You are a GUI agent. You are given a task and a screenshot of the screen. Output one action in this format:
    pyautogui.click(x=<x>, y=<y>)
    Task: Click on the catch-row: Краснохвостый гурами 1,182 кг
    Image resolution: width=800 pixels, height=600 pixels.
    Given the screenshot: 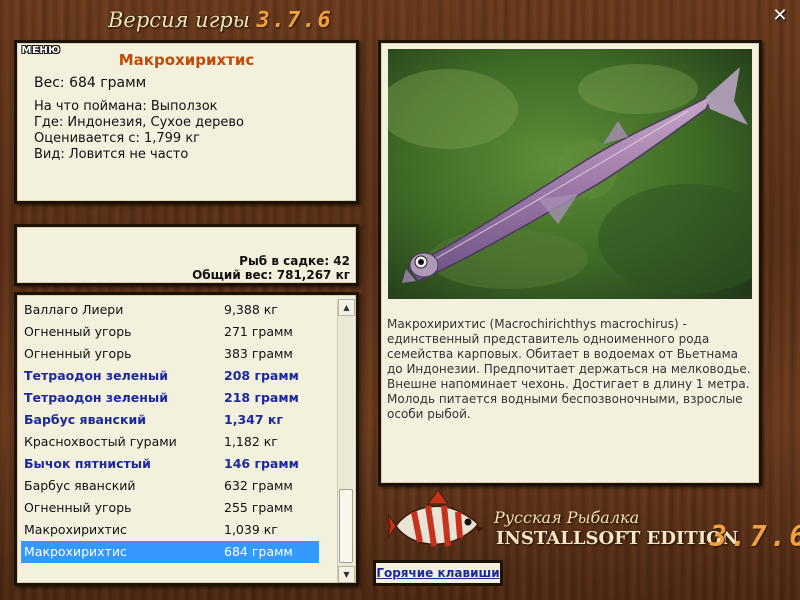 What is the action you would take?
    pyautogui.click(x=170, y=442)
    